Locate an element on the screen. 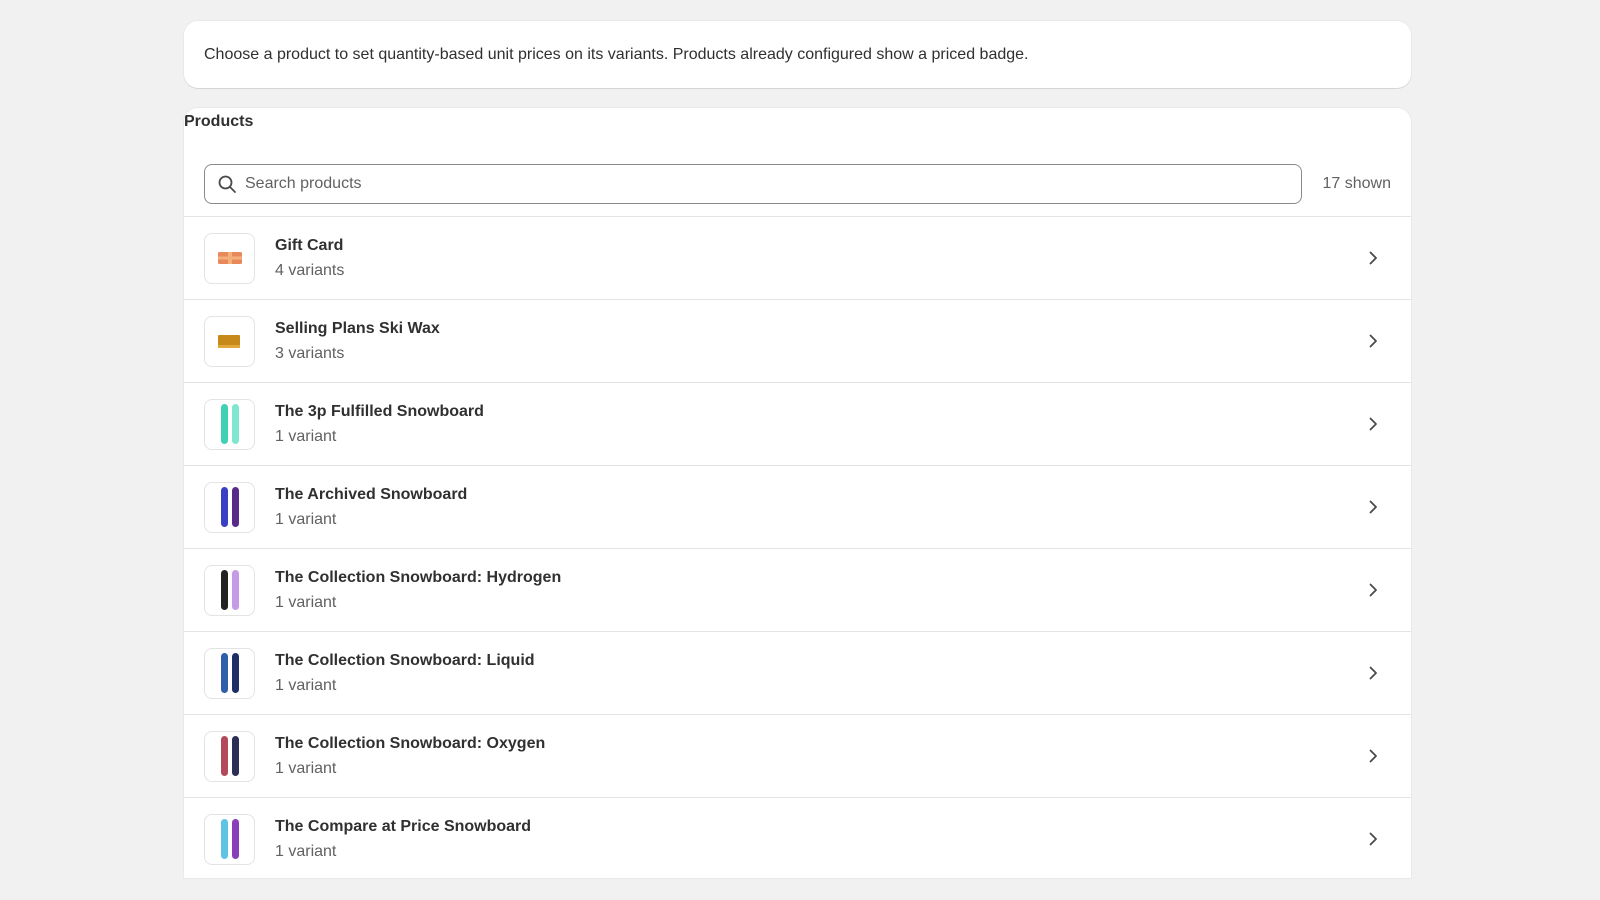  product-row: The Archived Snowboard 1 variant is located at coordinates (797, 507).